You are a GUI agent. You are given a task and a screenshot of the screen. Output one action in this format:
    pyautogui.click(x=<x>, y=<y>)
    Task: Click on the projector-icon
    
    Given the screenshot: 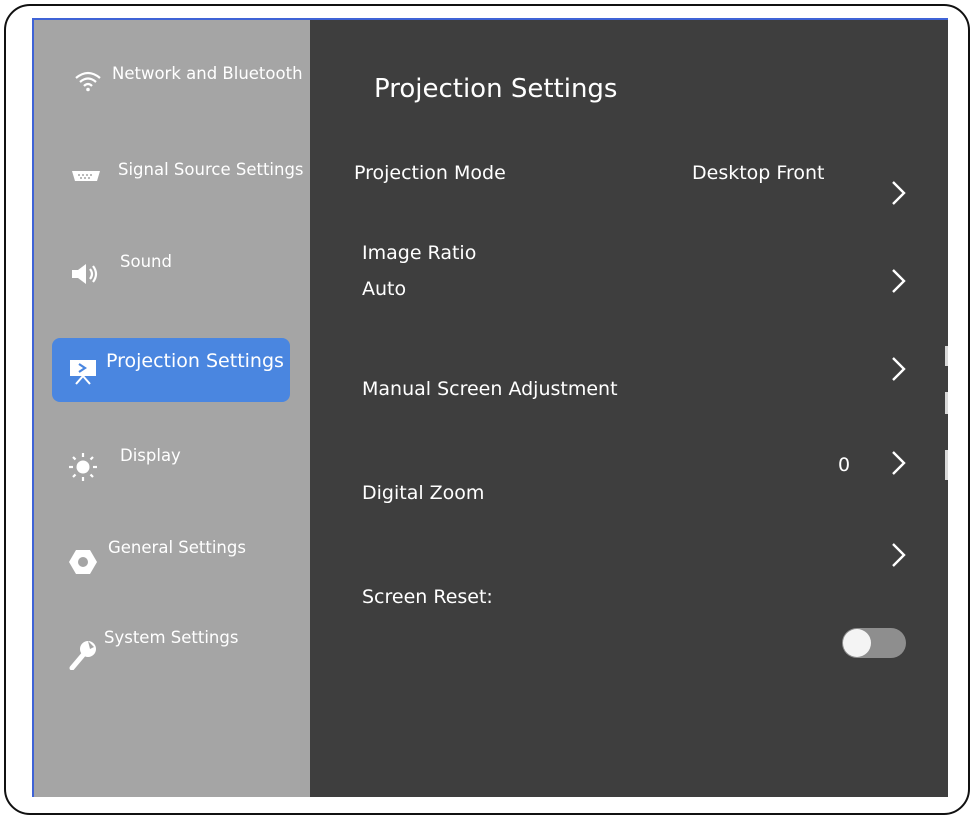 What is the action you would take?
    pyautogui.click(x=82, y=372)
    